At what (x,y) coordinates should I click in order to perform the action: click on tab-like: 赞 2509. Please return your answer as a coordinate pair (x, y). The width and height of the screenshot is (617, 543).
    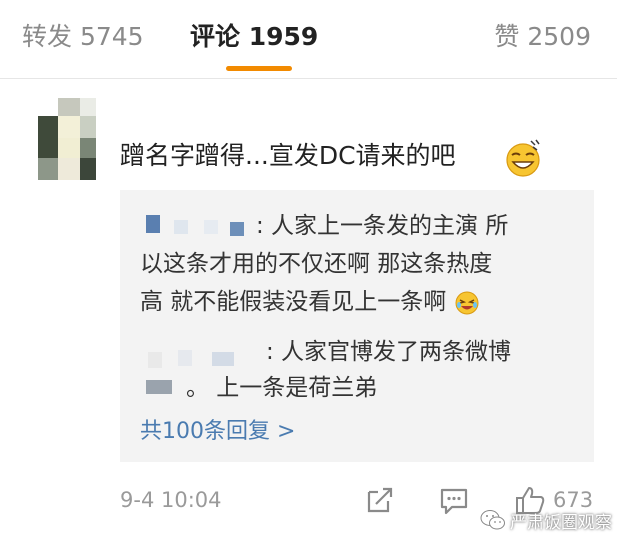
    Looking at the image, I should click on (542, 37).